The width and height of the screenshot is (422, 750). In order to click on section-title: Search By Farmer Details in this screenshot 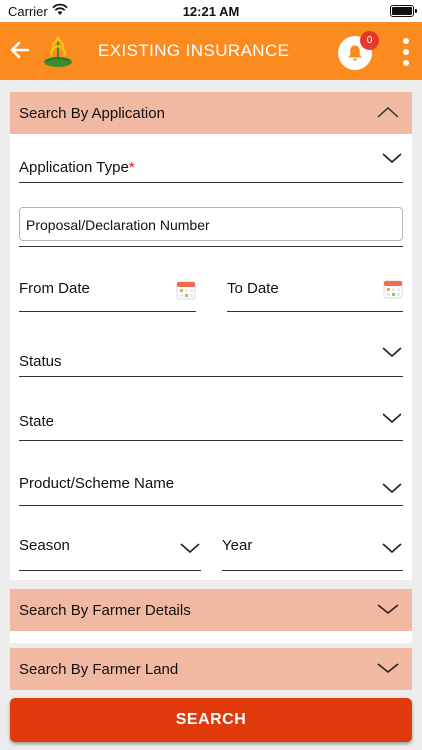, I will do `click(105, 610)`.